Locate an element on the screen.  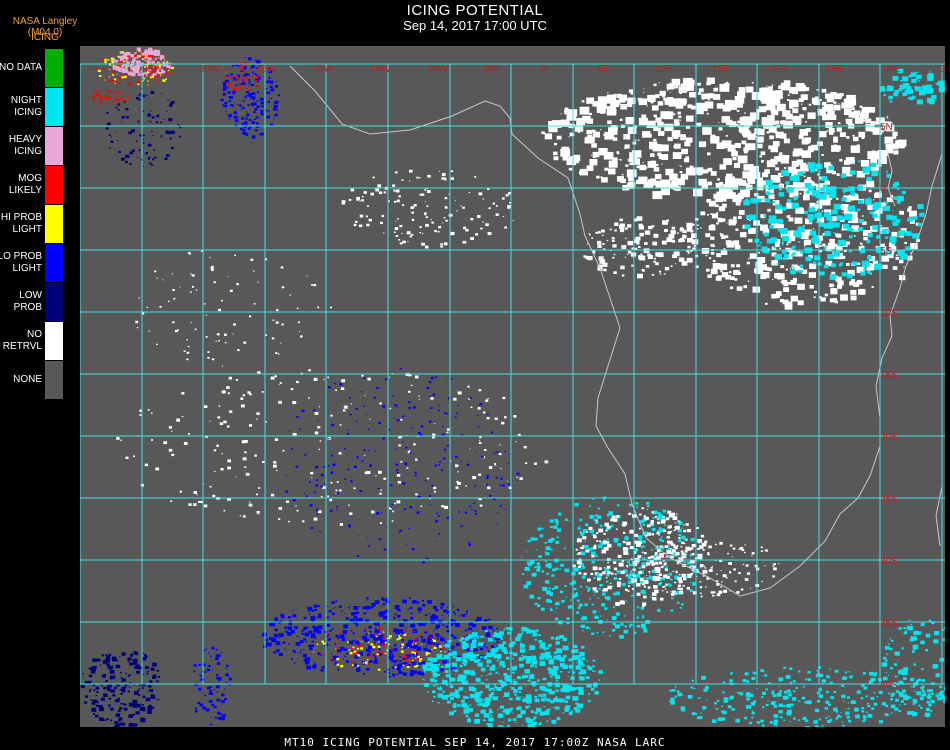
header-title: ICING POTENTIAL is located at coordinates (475, 10).